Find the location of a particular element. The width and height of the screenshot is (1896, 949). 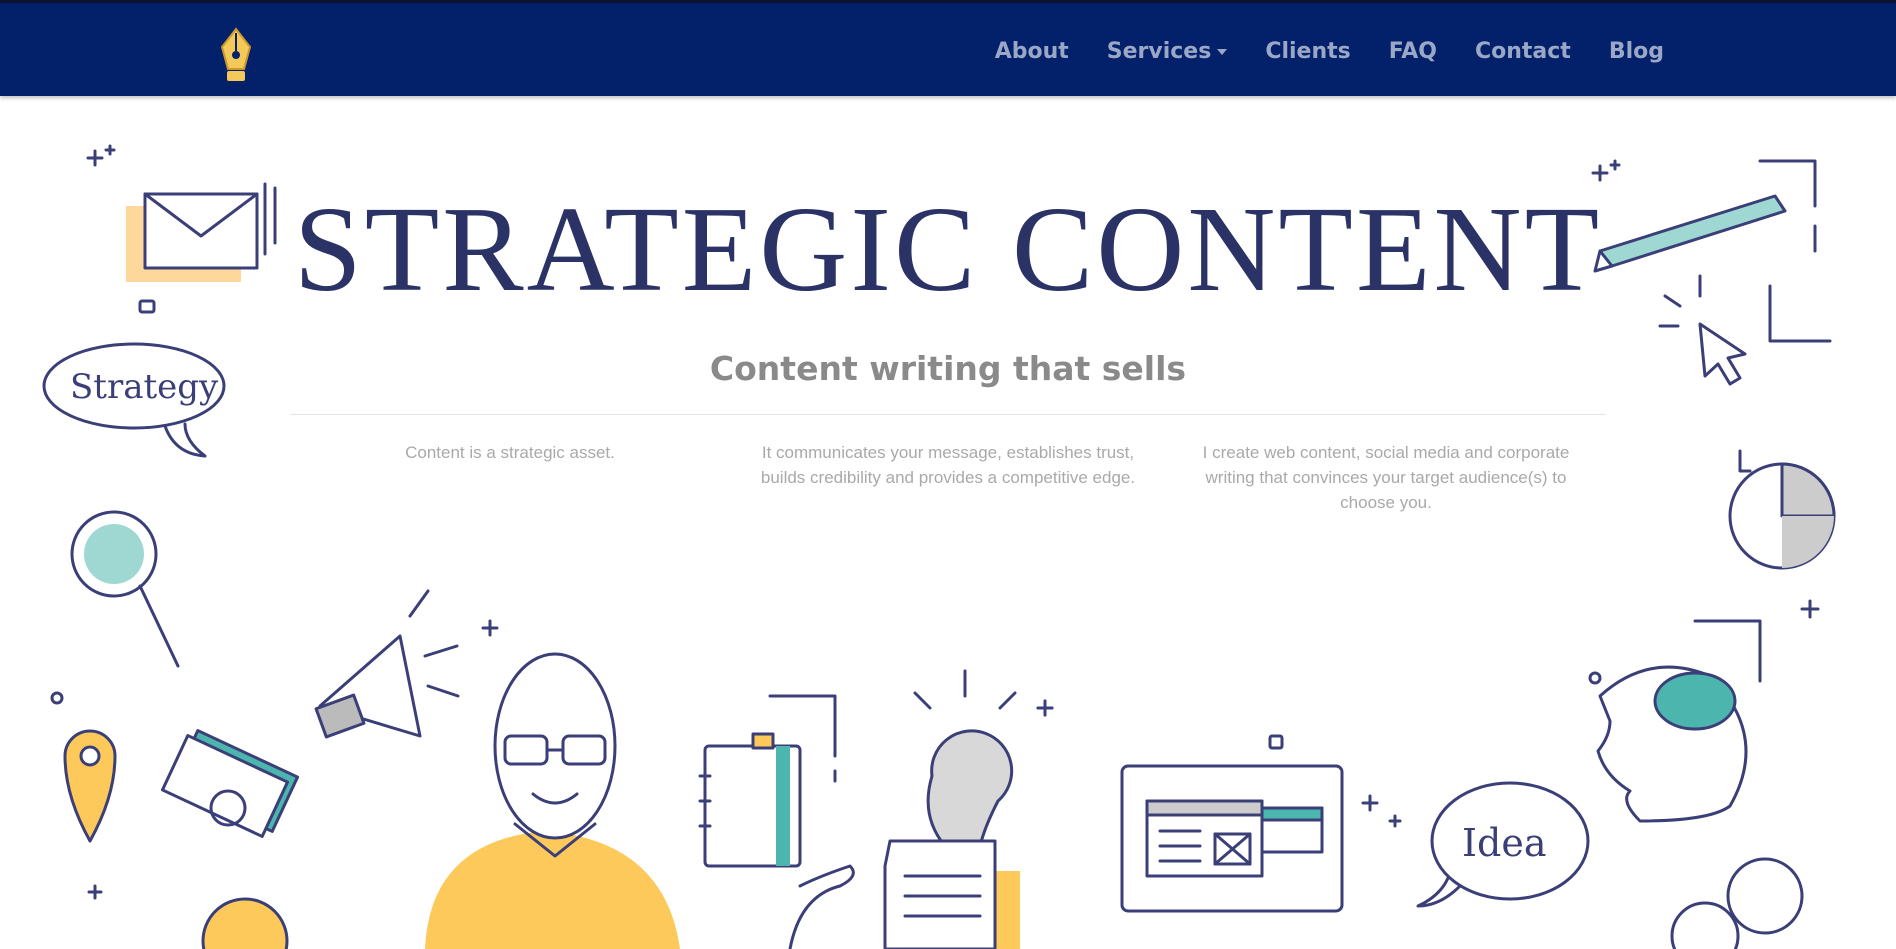

head-brain-icon is located at coordinates (1675, 721).